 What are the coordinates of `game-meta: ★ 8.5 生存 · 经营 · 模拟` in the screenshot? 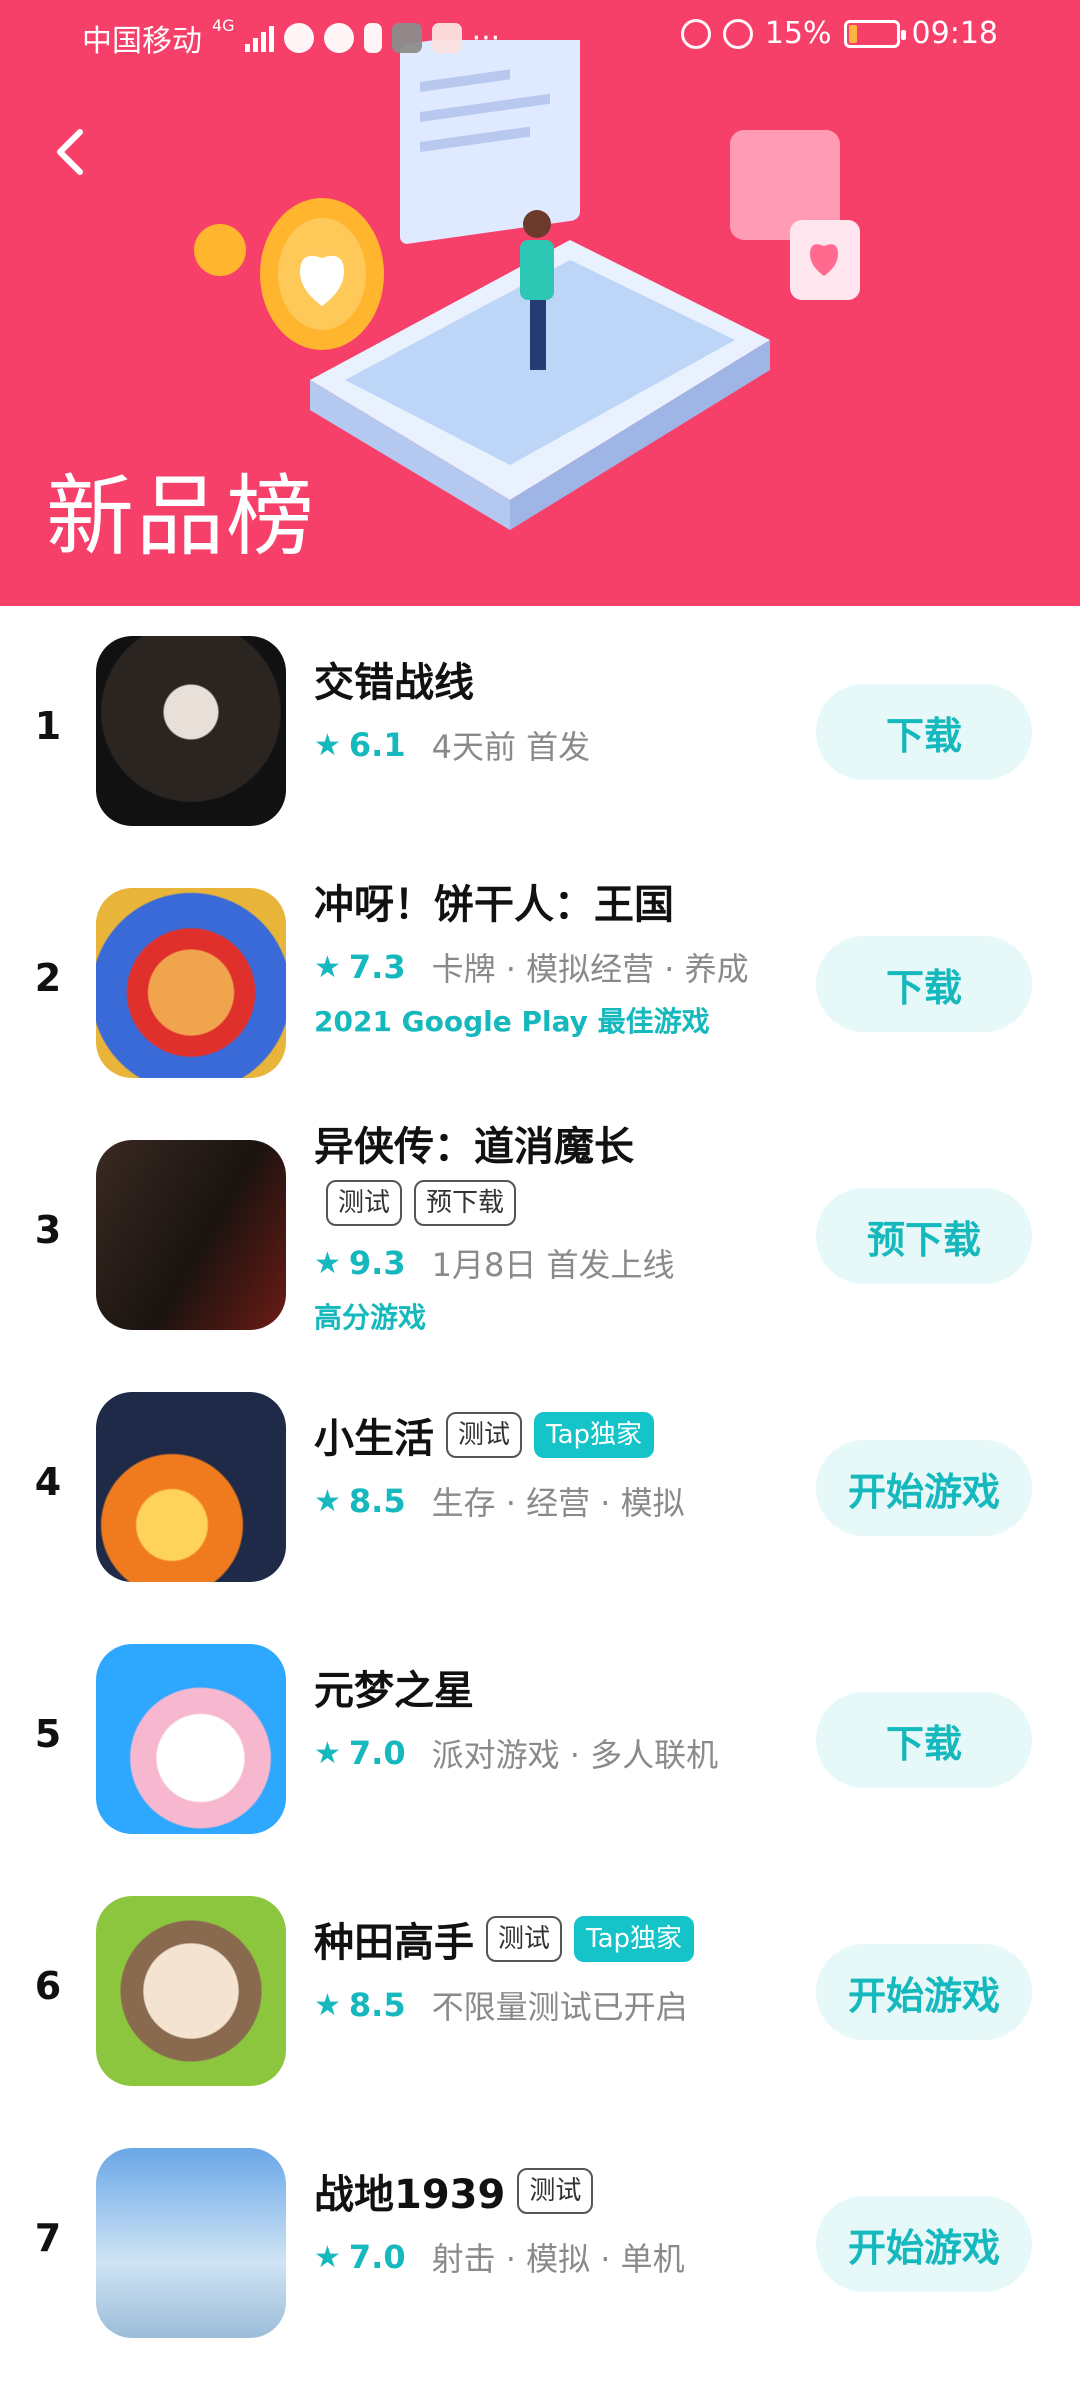 It's located at (562, 1501).